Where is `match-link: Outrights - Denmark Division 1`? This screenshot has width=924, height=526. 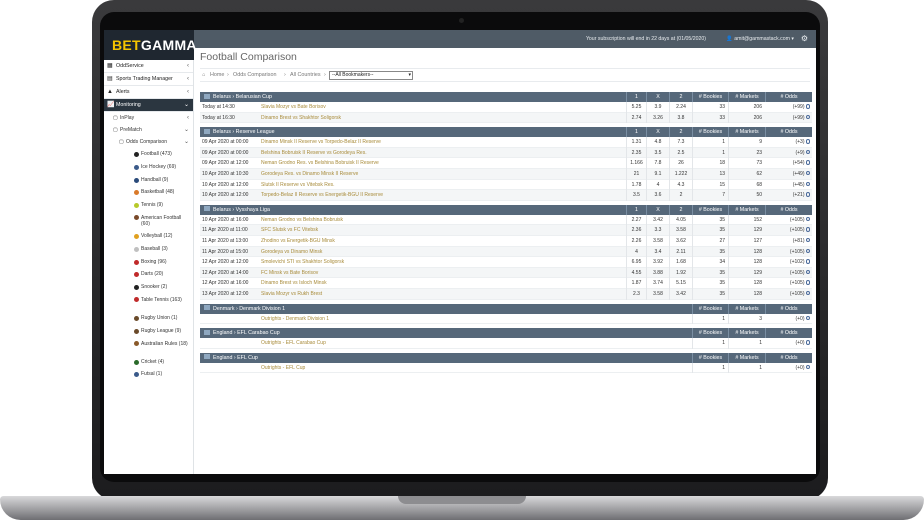
match-link: Outrights - Denmark Division 1 is located at coordinates (295, 319).